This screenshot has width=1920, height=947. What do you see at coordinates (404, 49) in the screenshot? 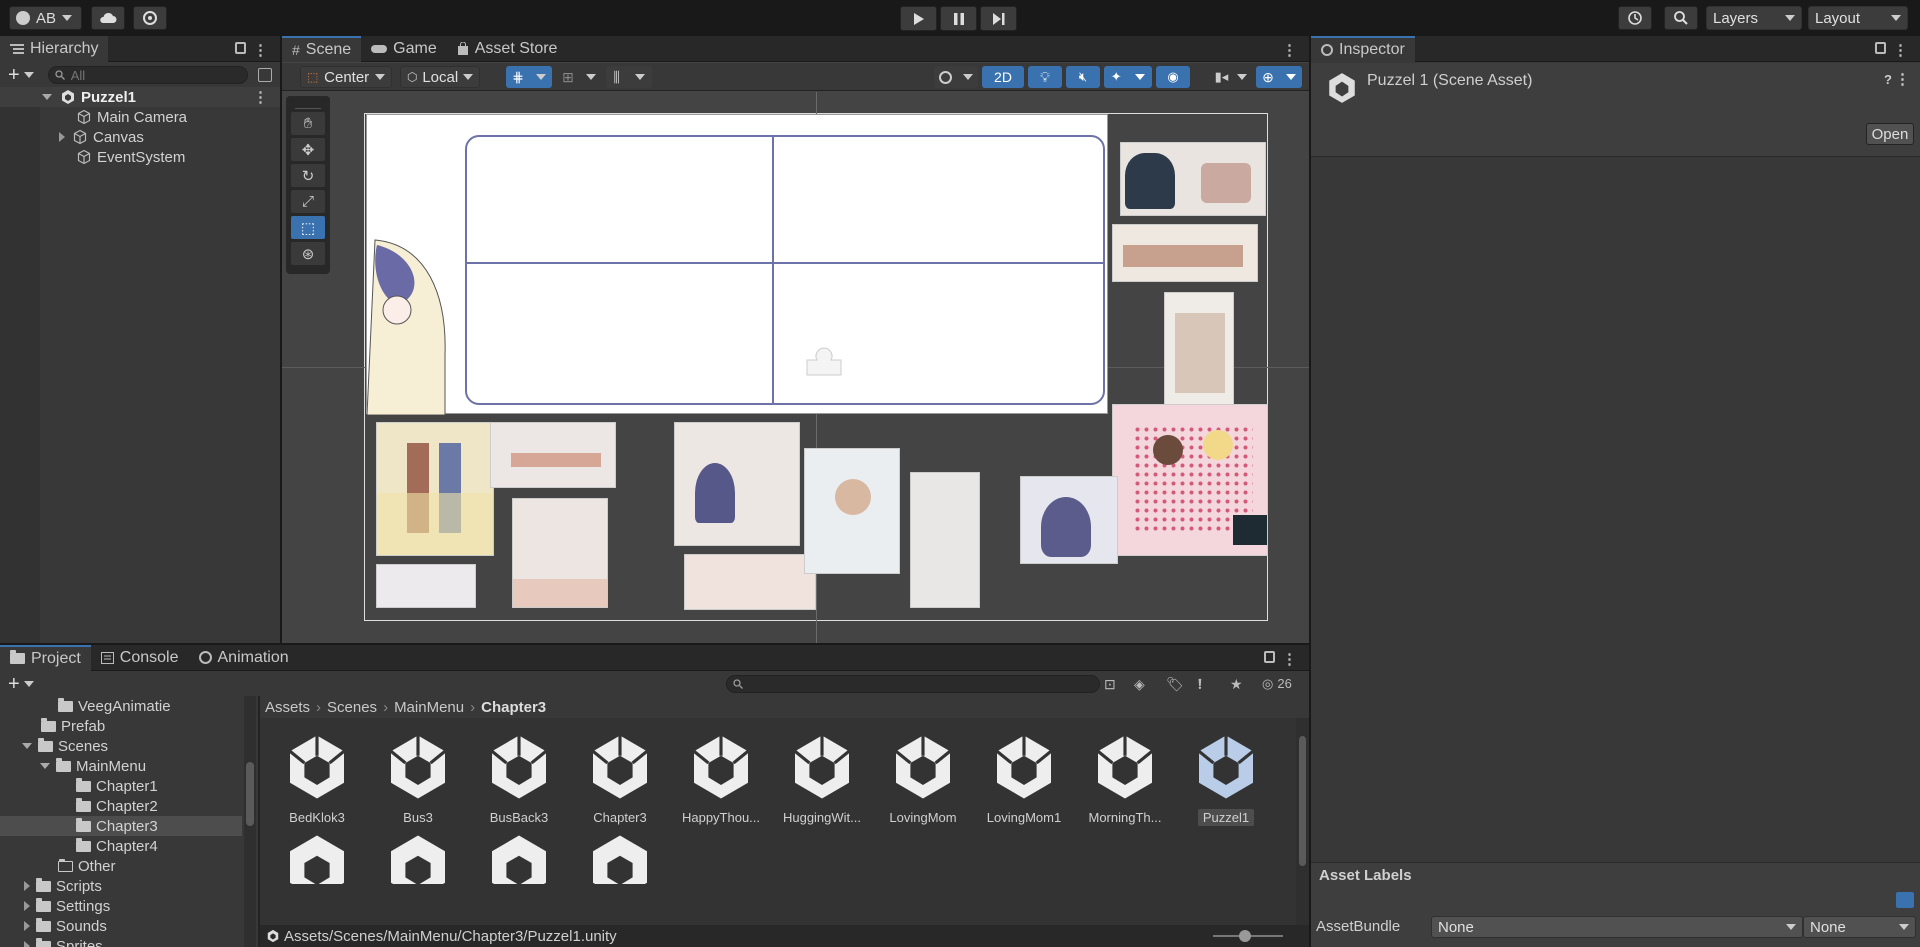
I see `tab-game: Game` at bounding box center [404, 49].